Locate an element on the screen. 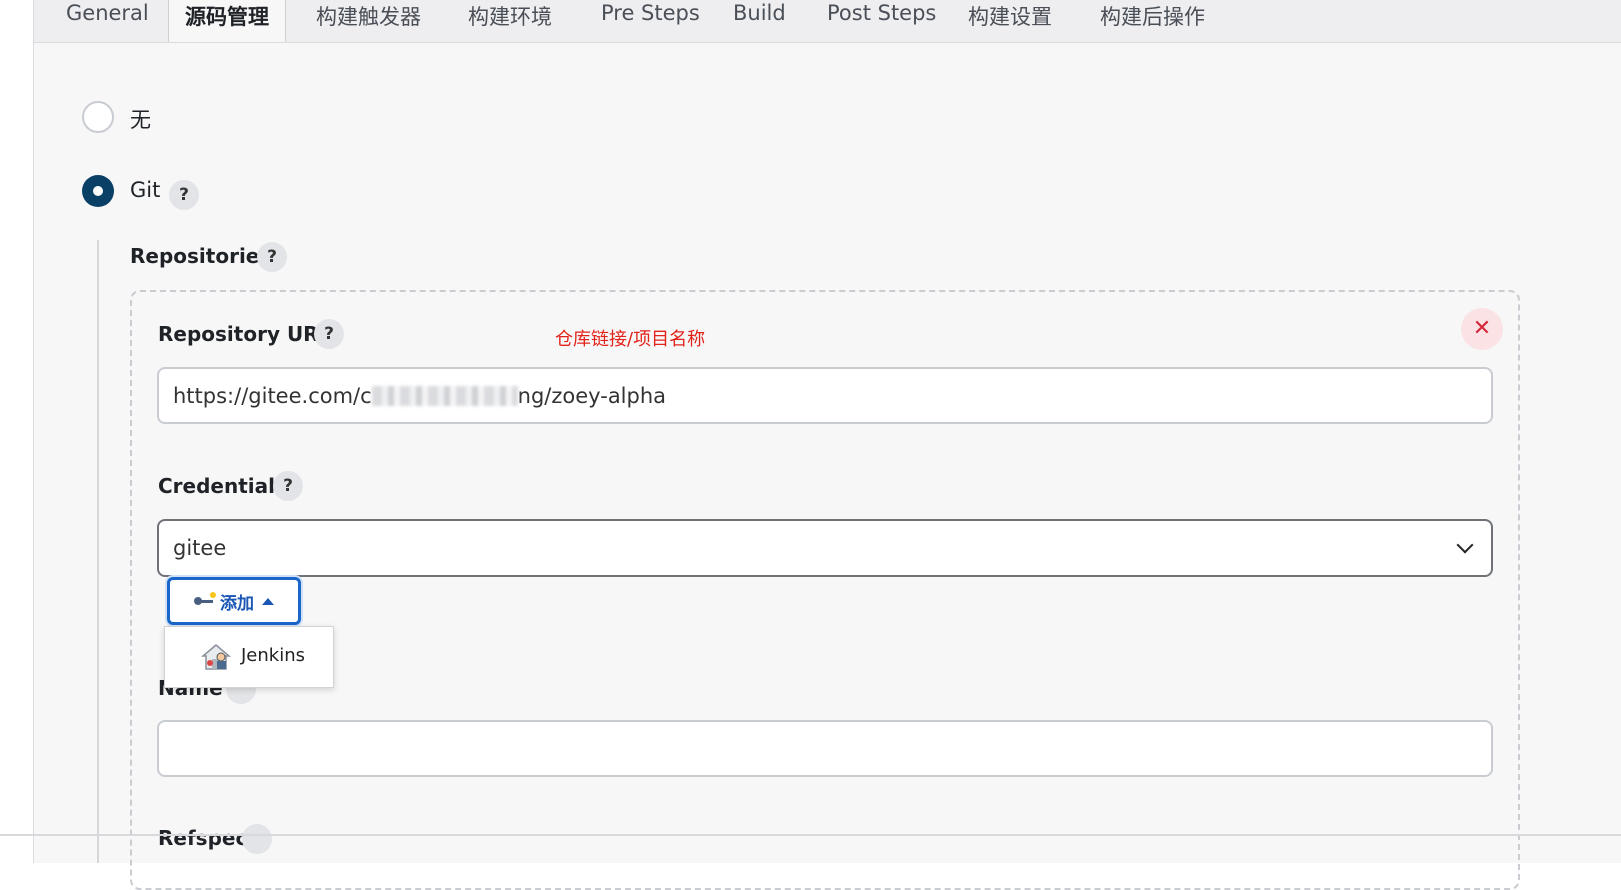  tab-label: 构建设置 is located at coordinates (1010, 17).